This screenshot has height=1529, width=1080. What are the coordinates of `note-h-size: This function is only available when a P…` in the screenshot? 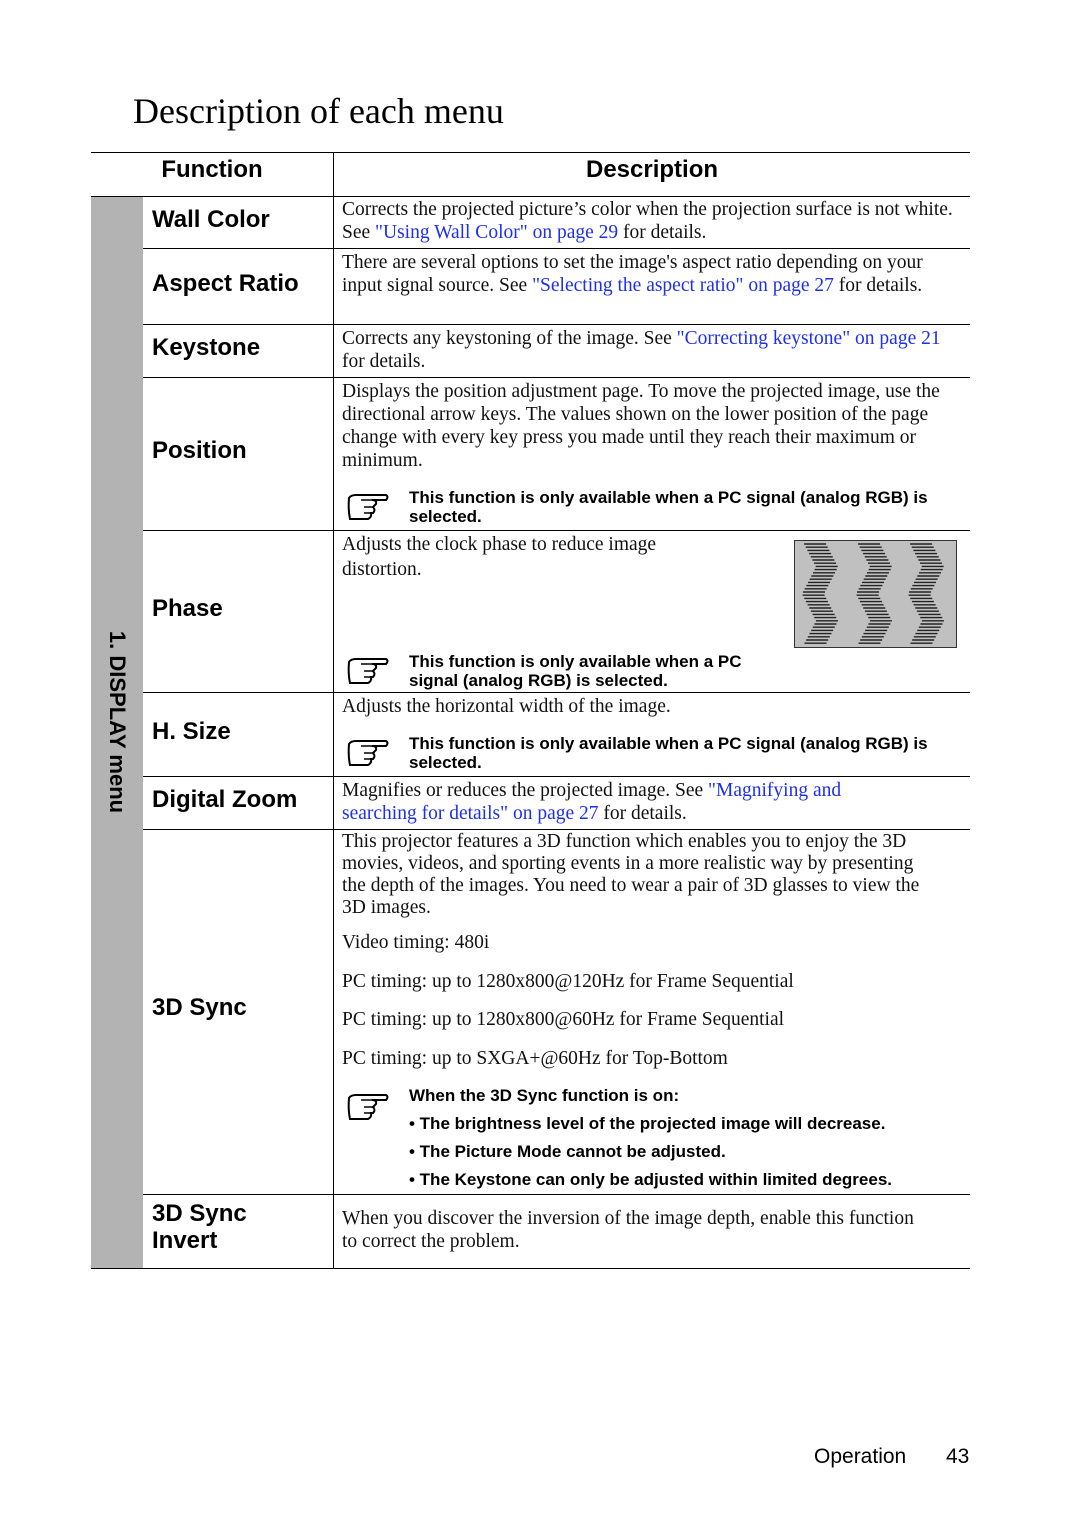 It's located at (668, 753).